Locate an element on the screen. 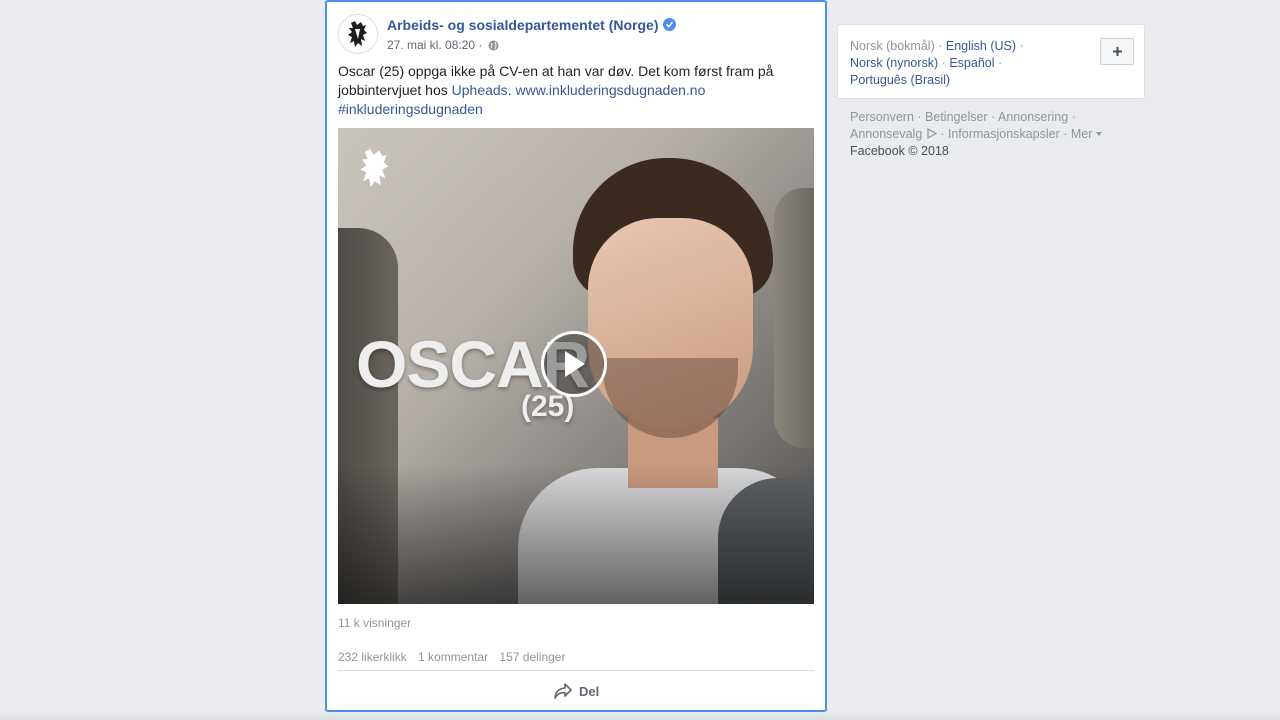 The height and width of the screenshot is (720, 1280). post-timestamp: 27. mai kl. 08:20 · is located at coordinates (434, 45).